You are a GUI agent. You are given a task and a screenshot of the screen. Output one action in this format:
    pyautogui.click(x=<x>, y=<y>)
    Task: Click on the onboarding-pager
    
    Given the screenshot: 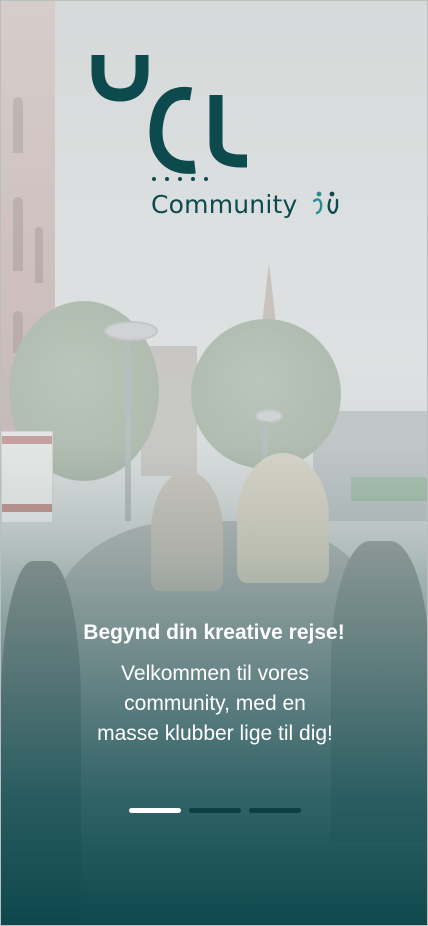 What is the action you would take?
    pyautogui.click(x=215, y=811)
    